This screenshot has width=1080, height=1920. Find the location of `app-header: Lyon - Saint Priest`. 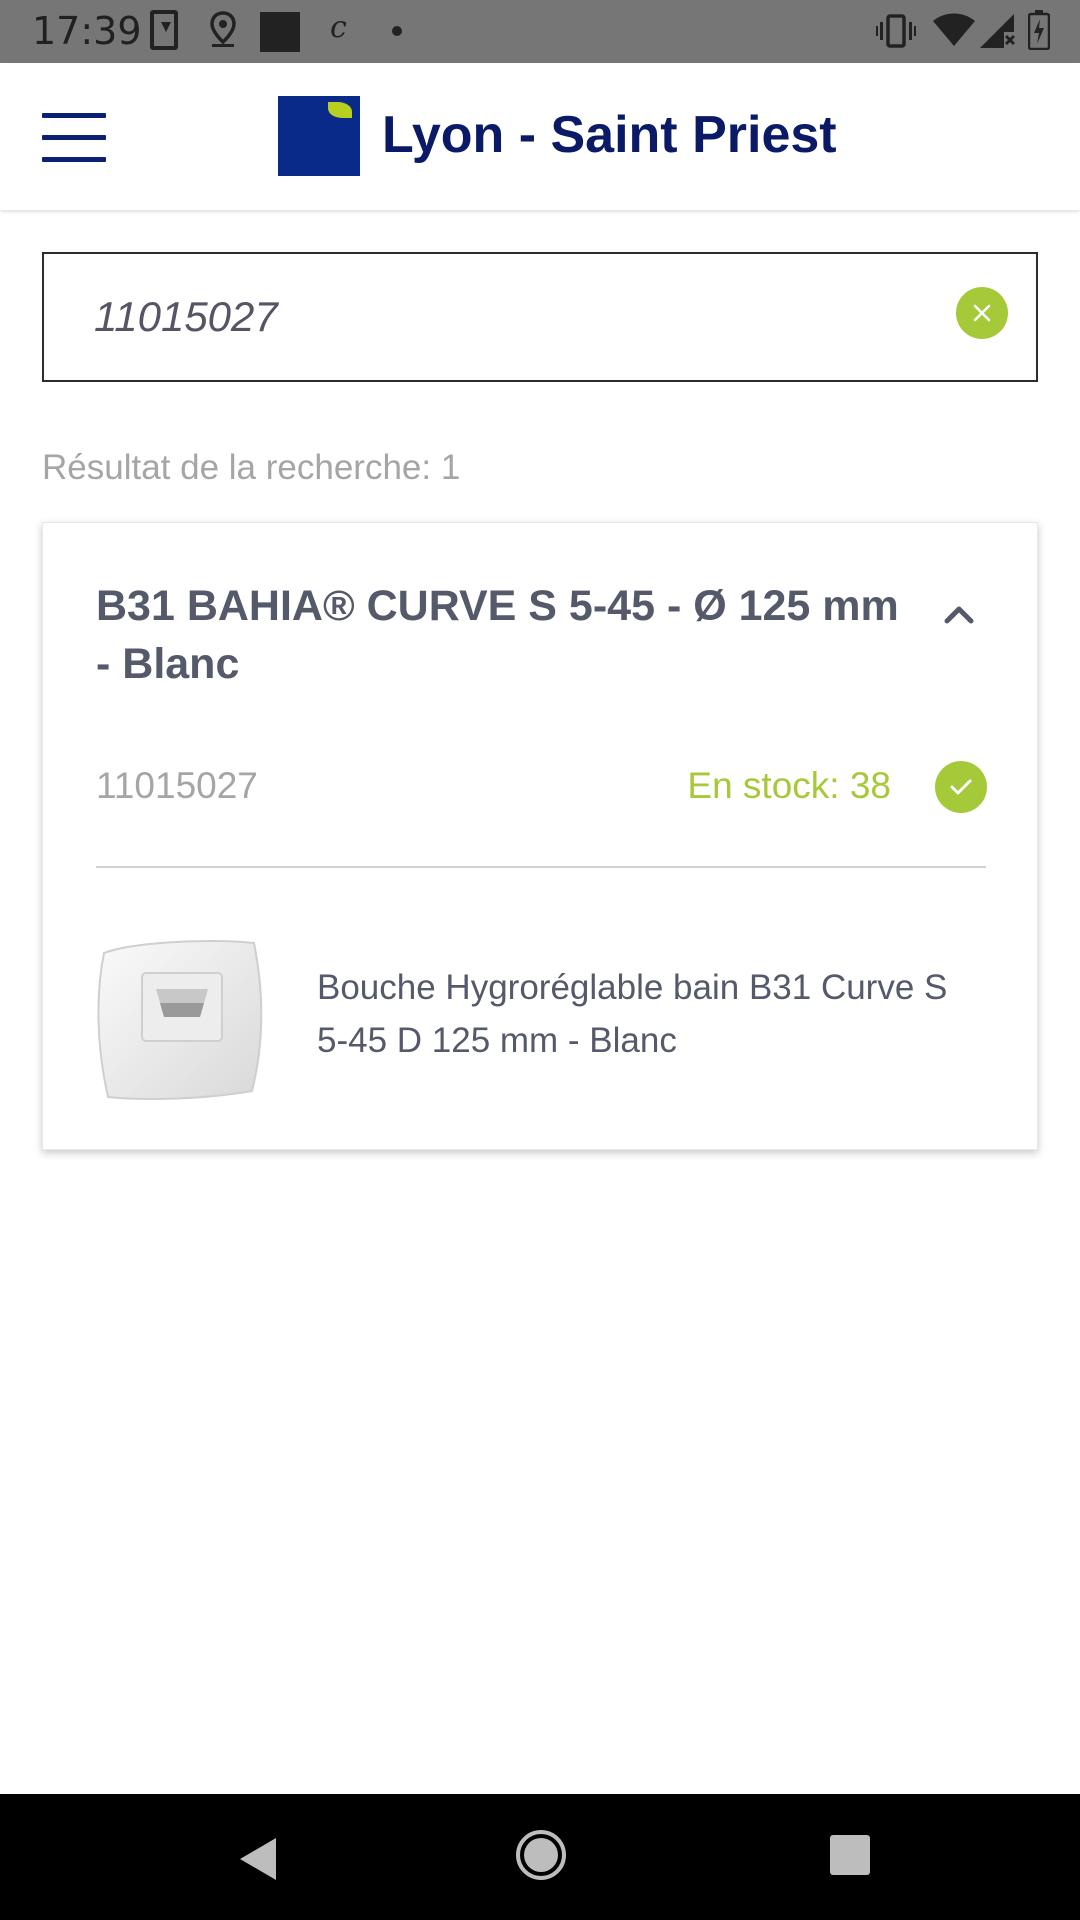

app-header: Lyon - Saint Priest is located at coordinates (540, 136).